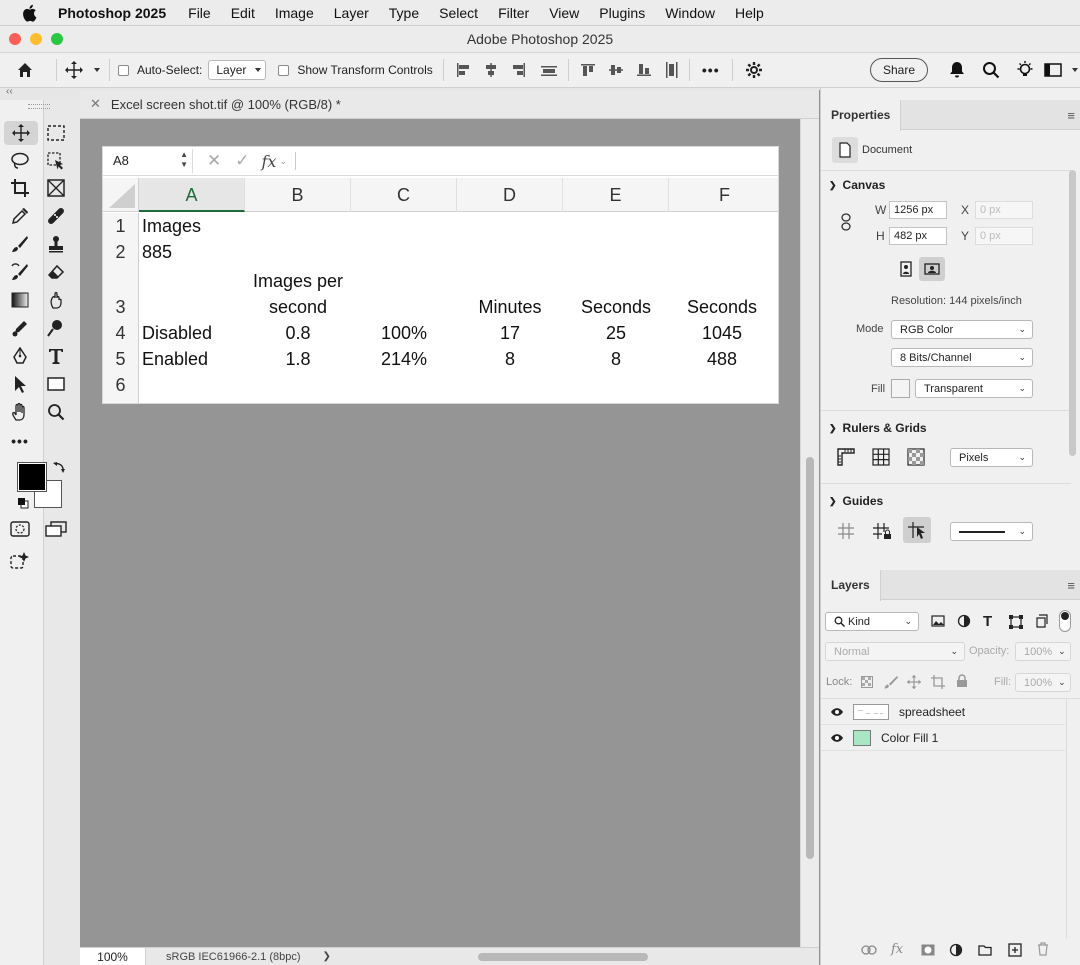 The image size is (1080, 965). Describe the element at coordinates (644, 70) in the screenshot. I see `align-bottom-icon` at that location.